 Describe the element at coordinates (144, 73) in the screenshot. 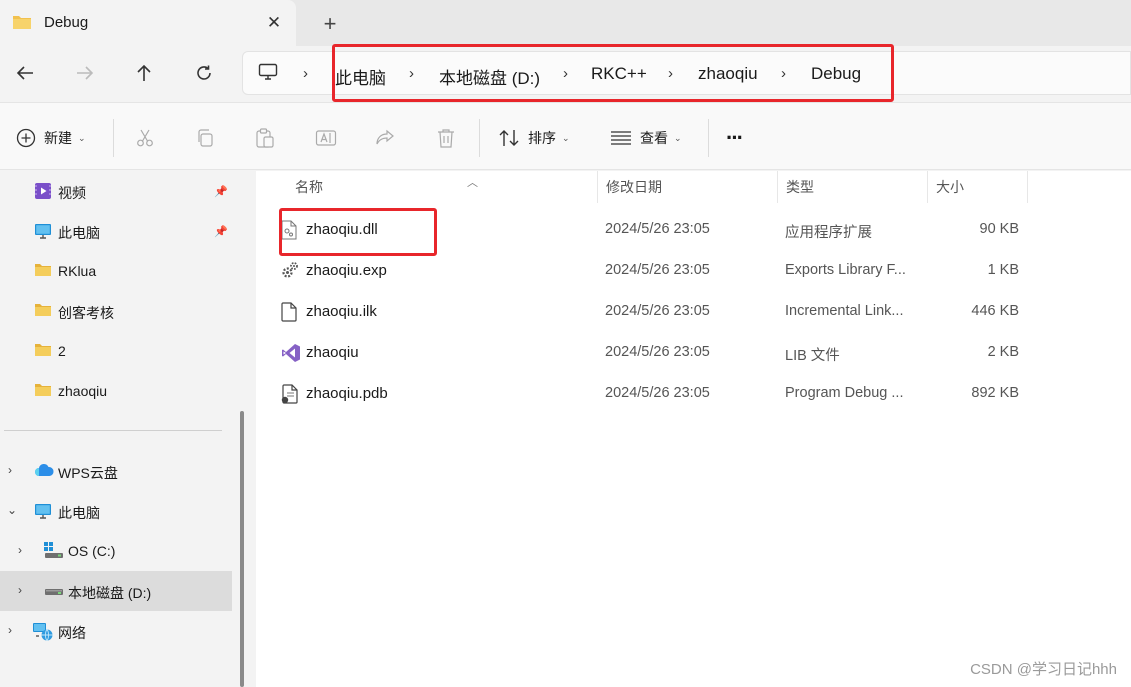

I see `up-button` at that location.